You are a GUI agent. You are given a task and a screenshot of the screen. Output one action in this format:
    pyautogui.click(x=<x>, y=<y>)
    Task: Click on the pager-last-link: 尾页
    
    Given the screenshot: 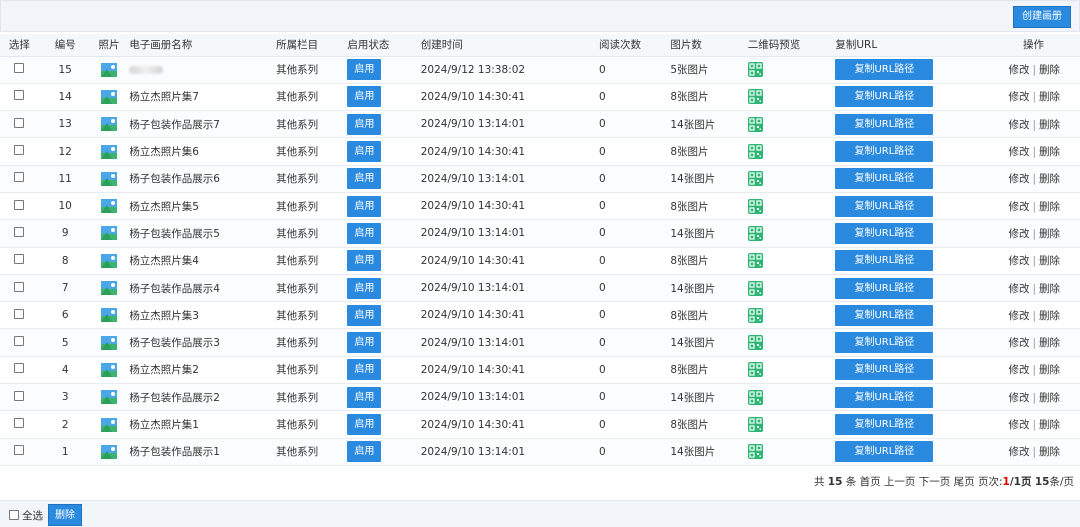 What is the action you would take?
    pyautogui.click(x=964, y=482)
    